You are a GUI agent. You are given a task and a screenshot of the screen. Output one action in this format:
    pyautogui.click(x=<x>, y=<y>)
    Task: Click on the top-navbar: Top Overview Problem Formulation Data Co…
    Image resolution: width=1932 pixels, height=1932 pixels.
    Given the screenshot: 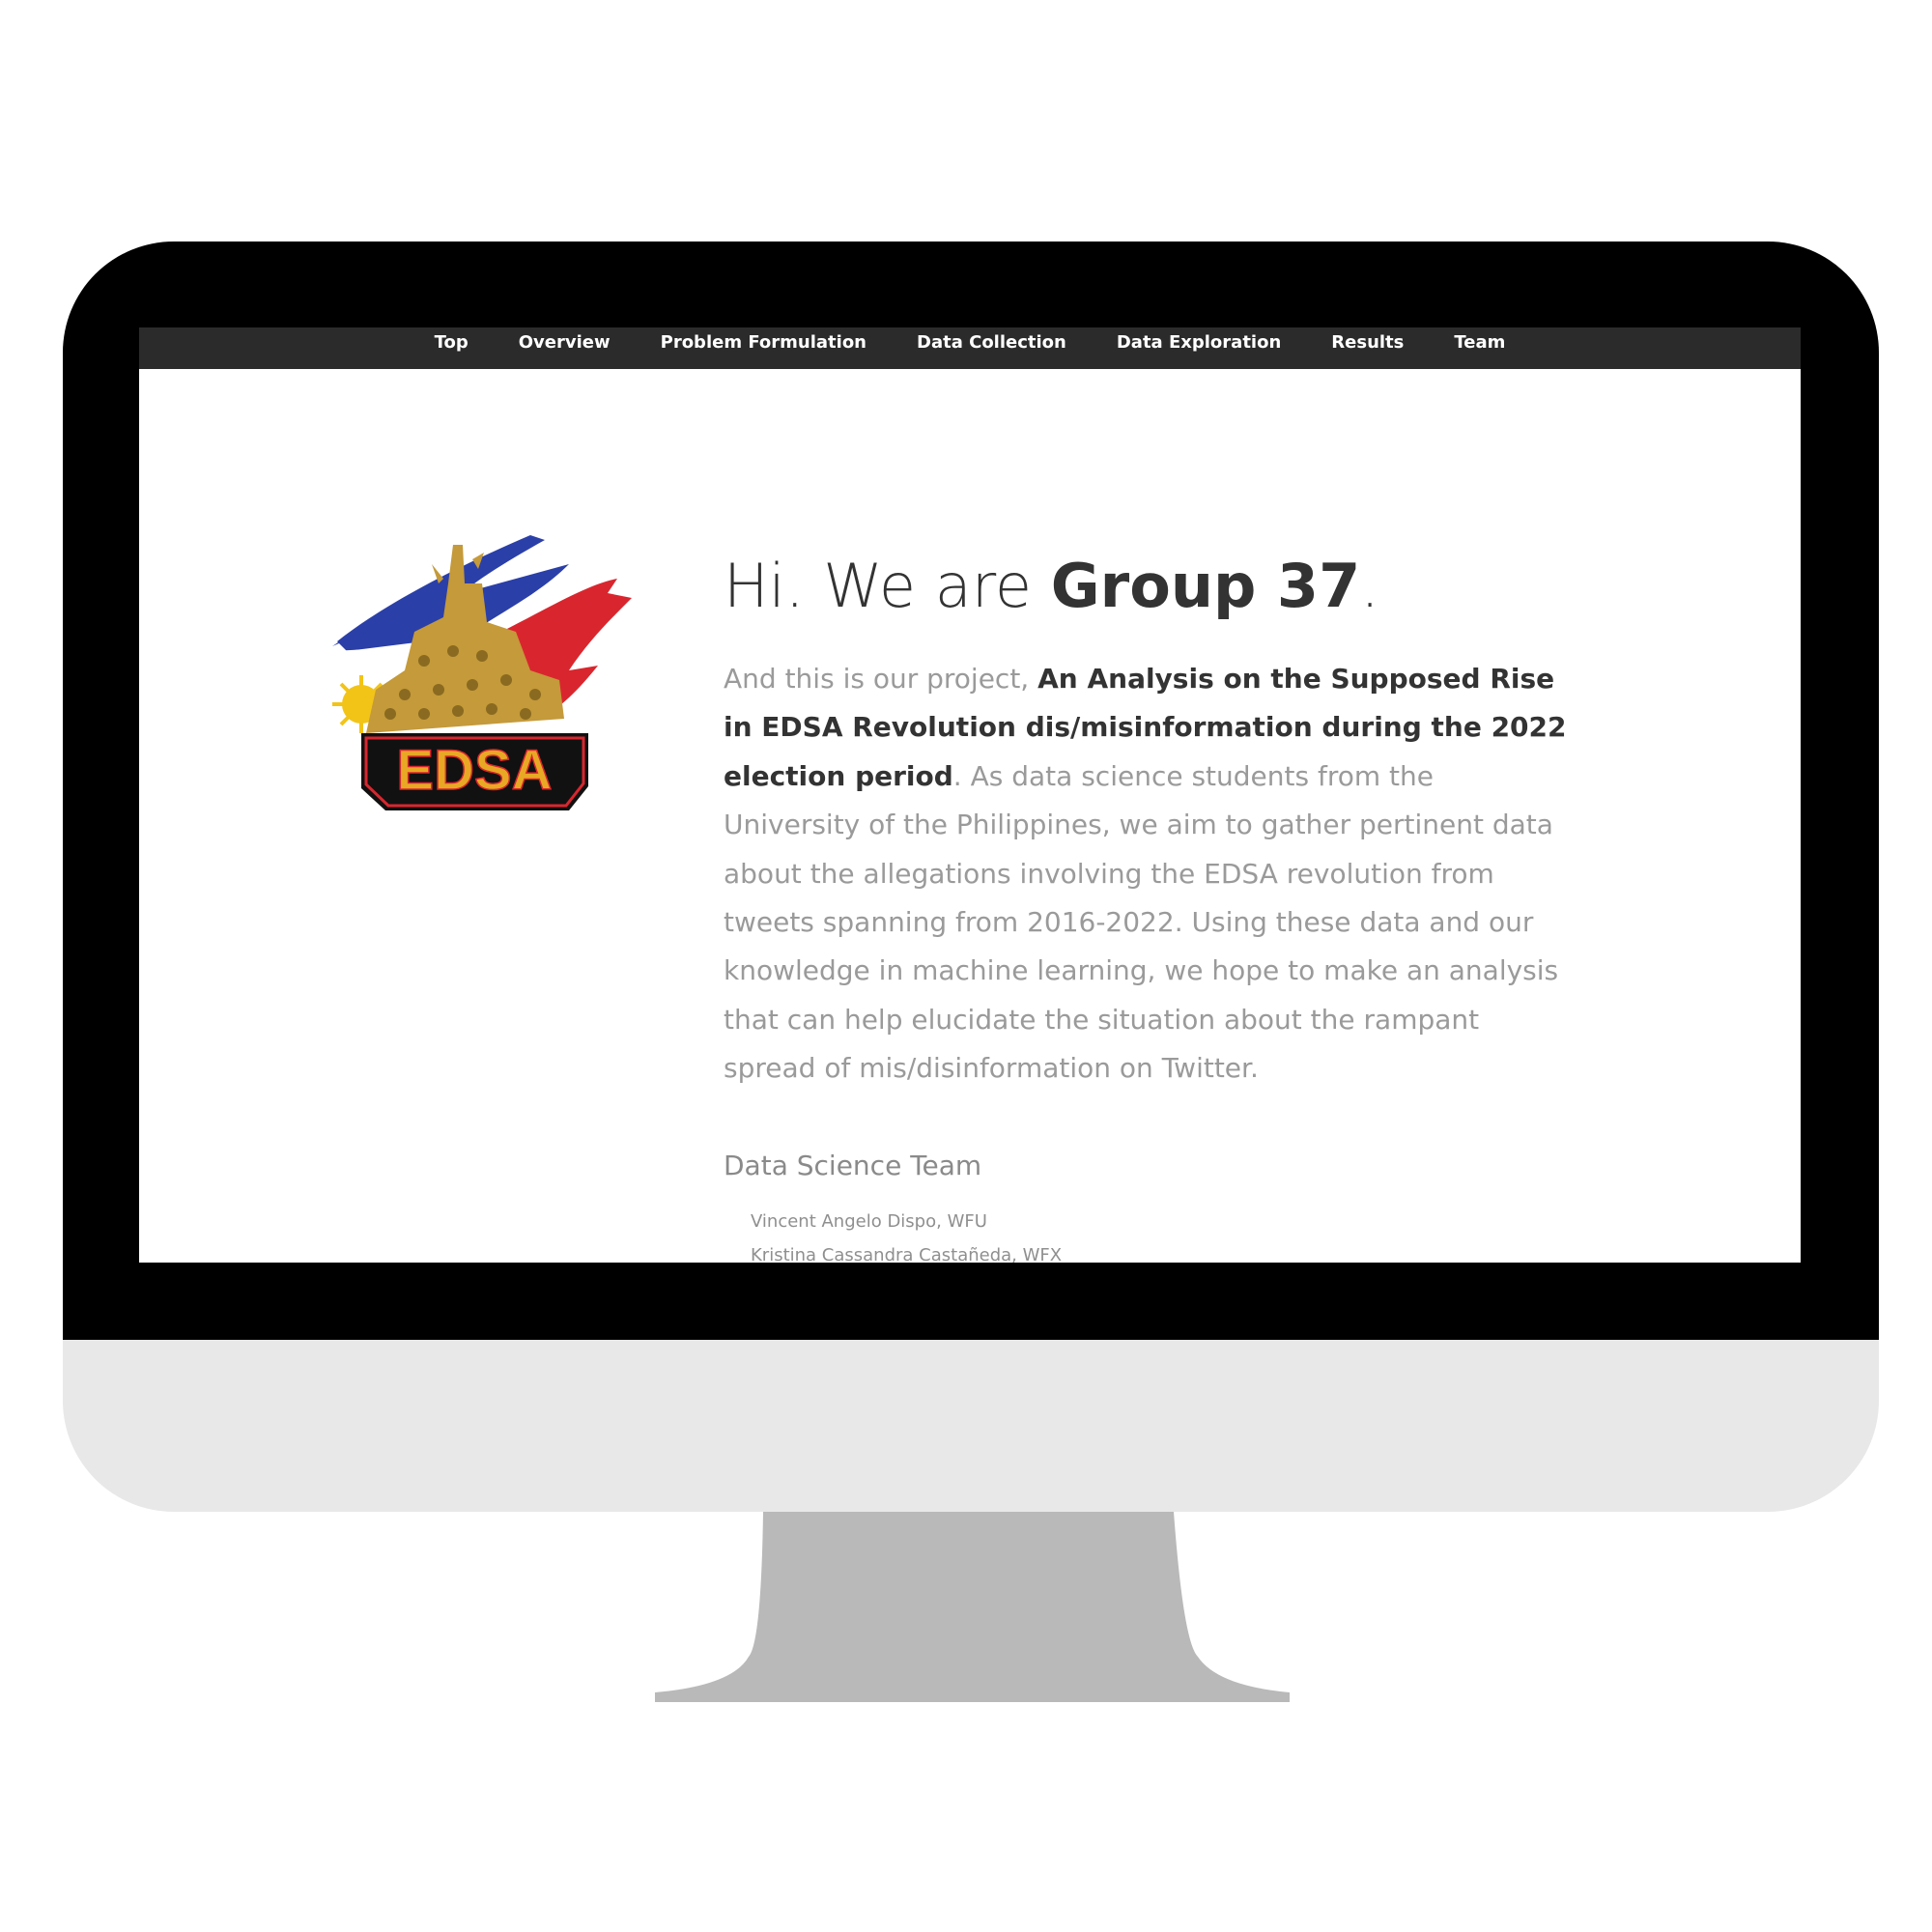 What is the action you would take?
    pyautogui.click(x=970, y=348)
    